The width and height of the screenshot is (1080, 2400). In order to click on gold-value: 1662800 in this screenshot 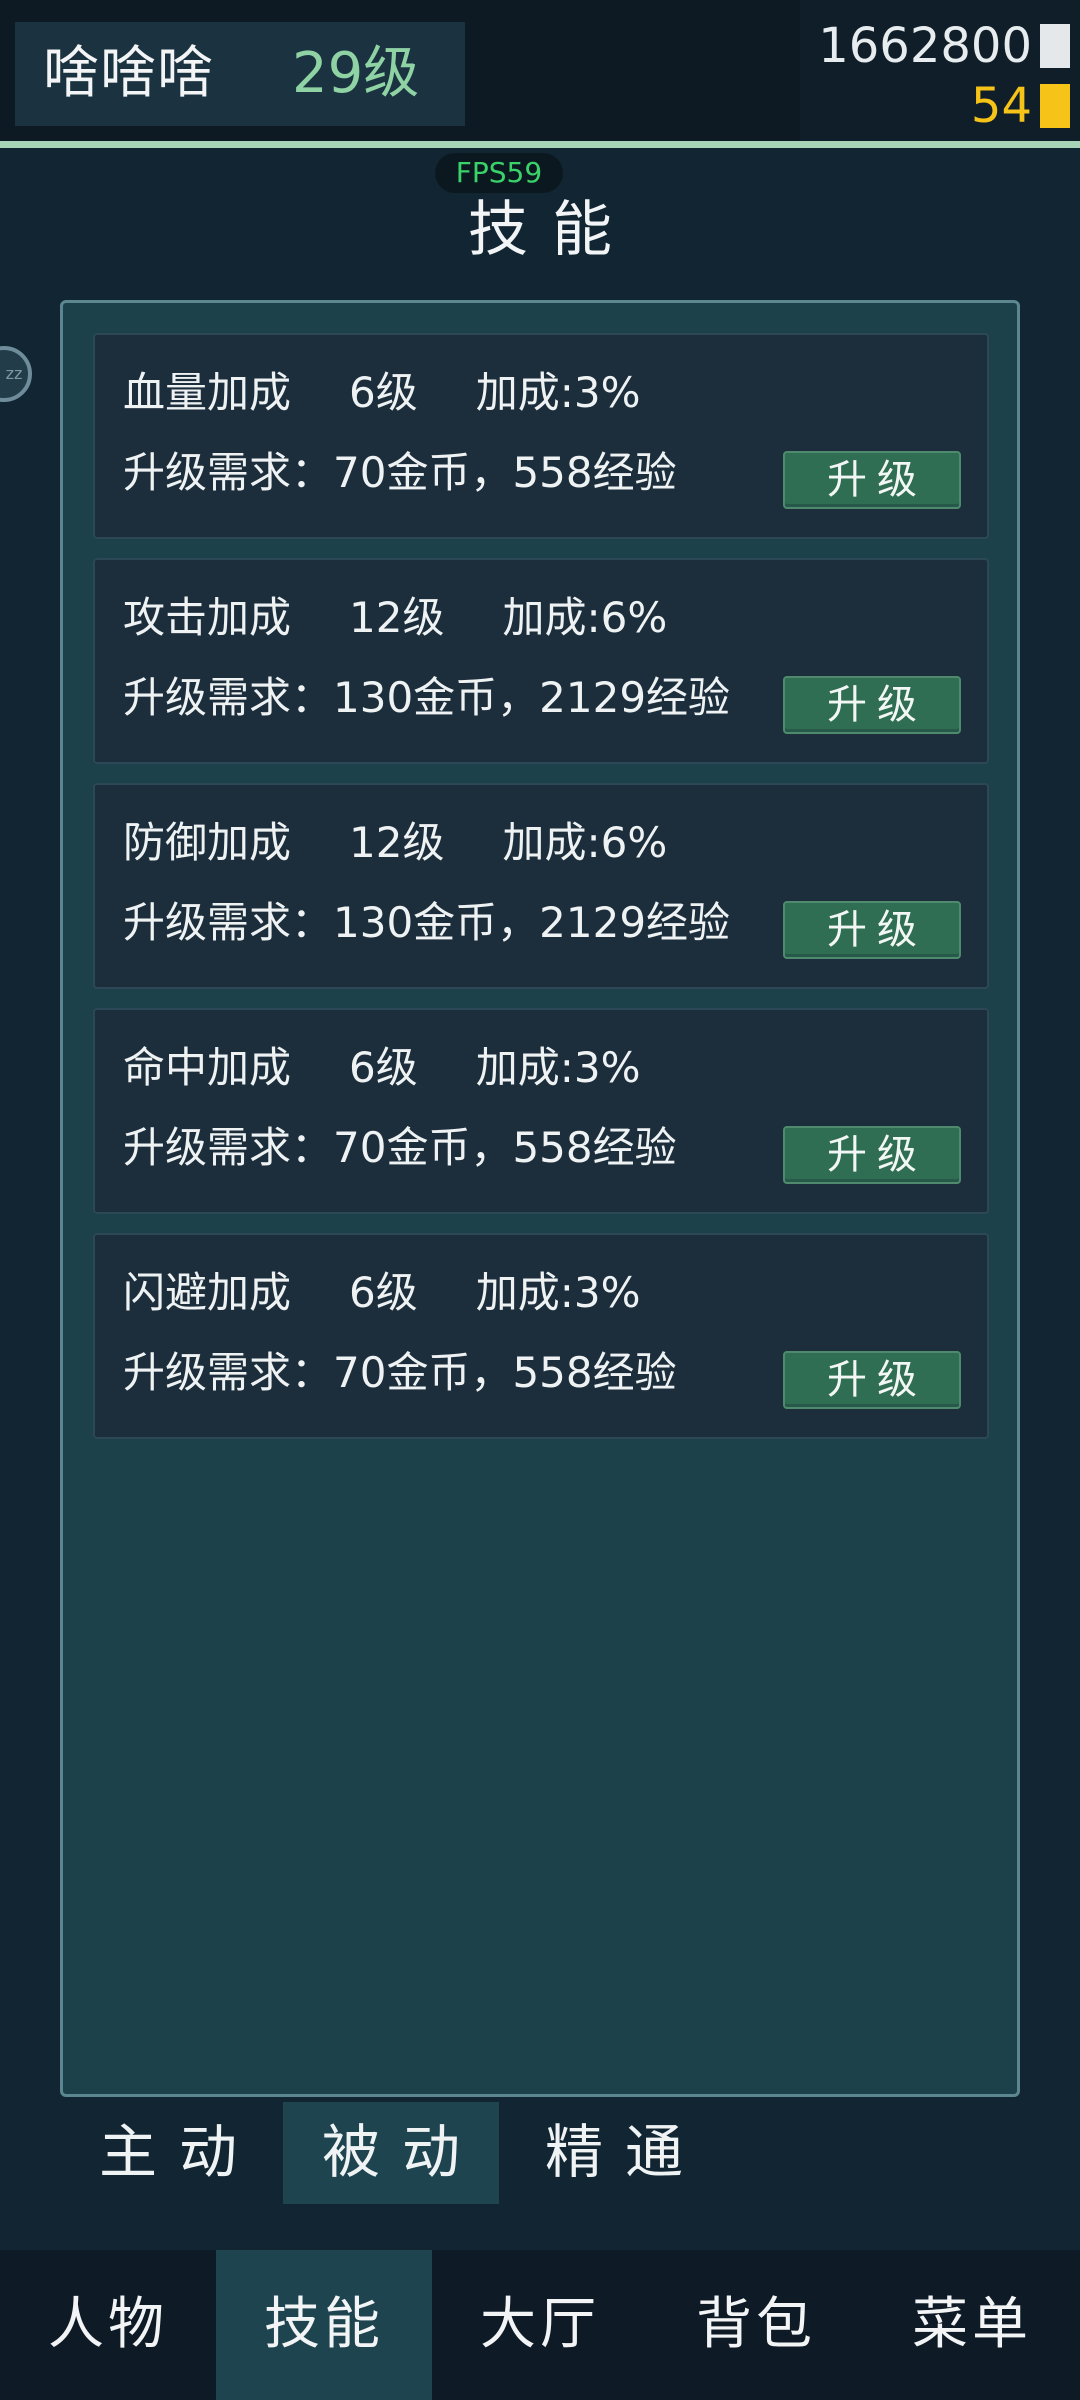, I will do `click(925, 46)`.